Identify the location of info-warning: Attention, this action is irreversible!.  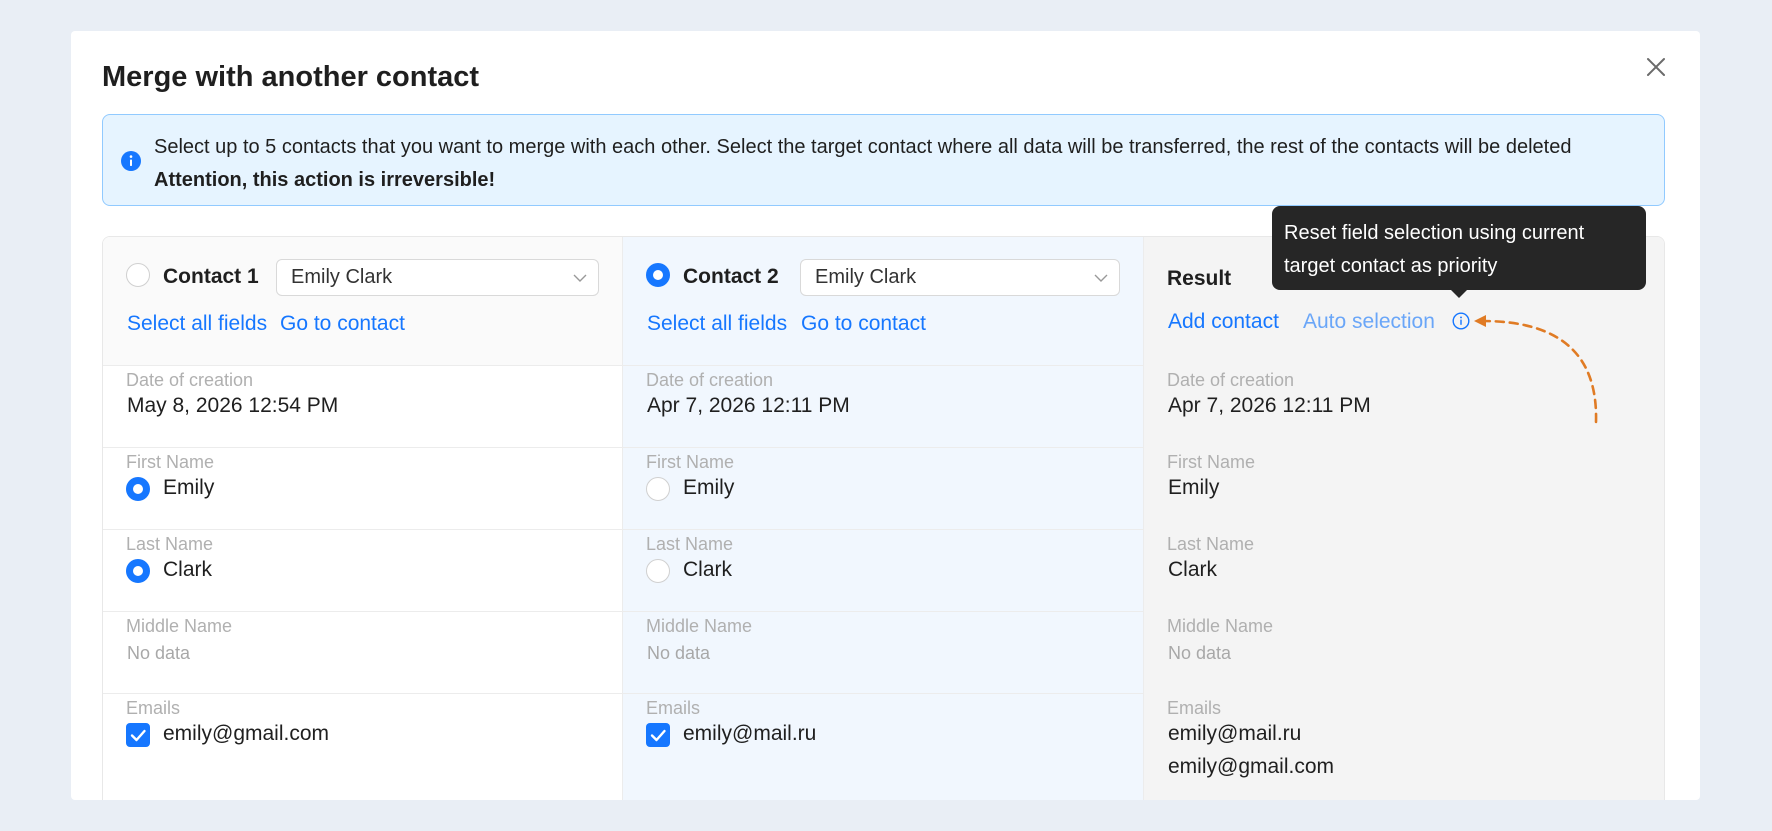
(325, 180).